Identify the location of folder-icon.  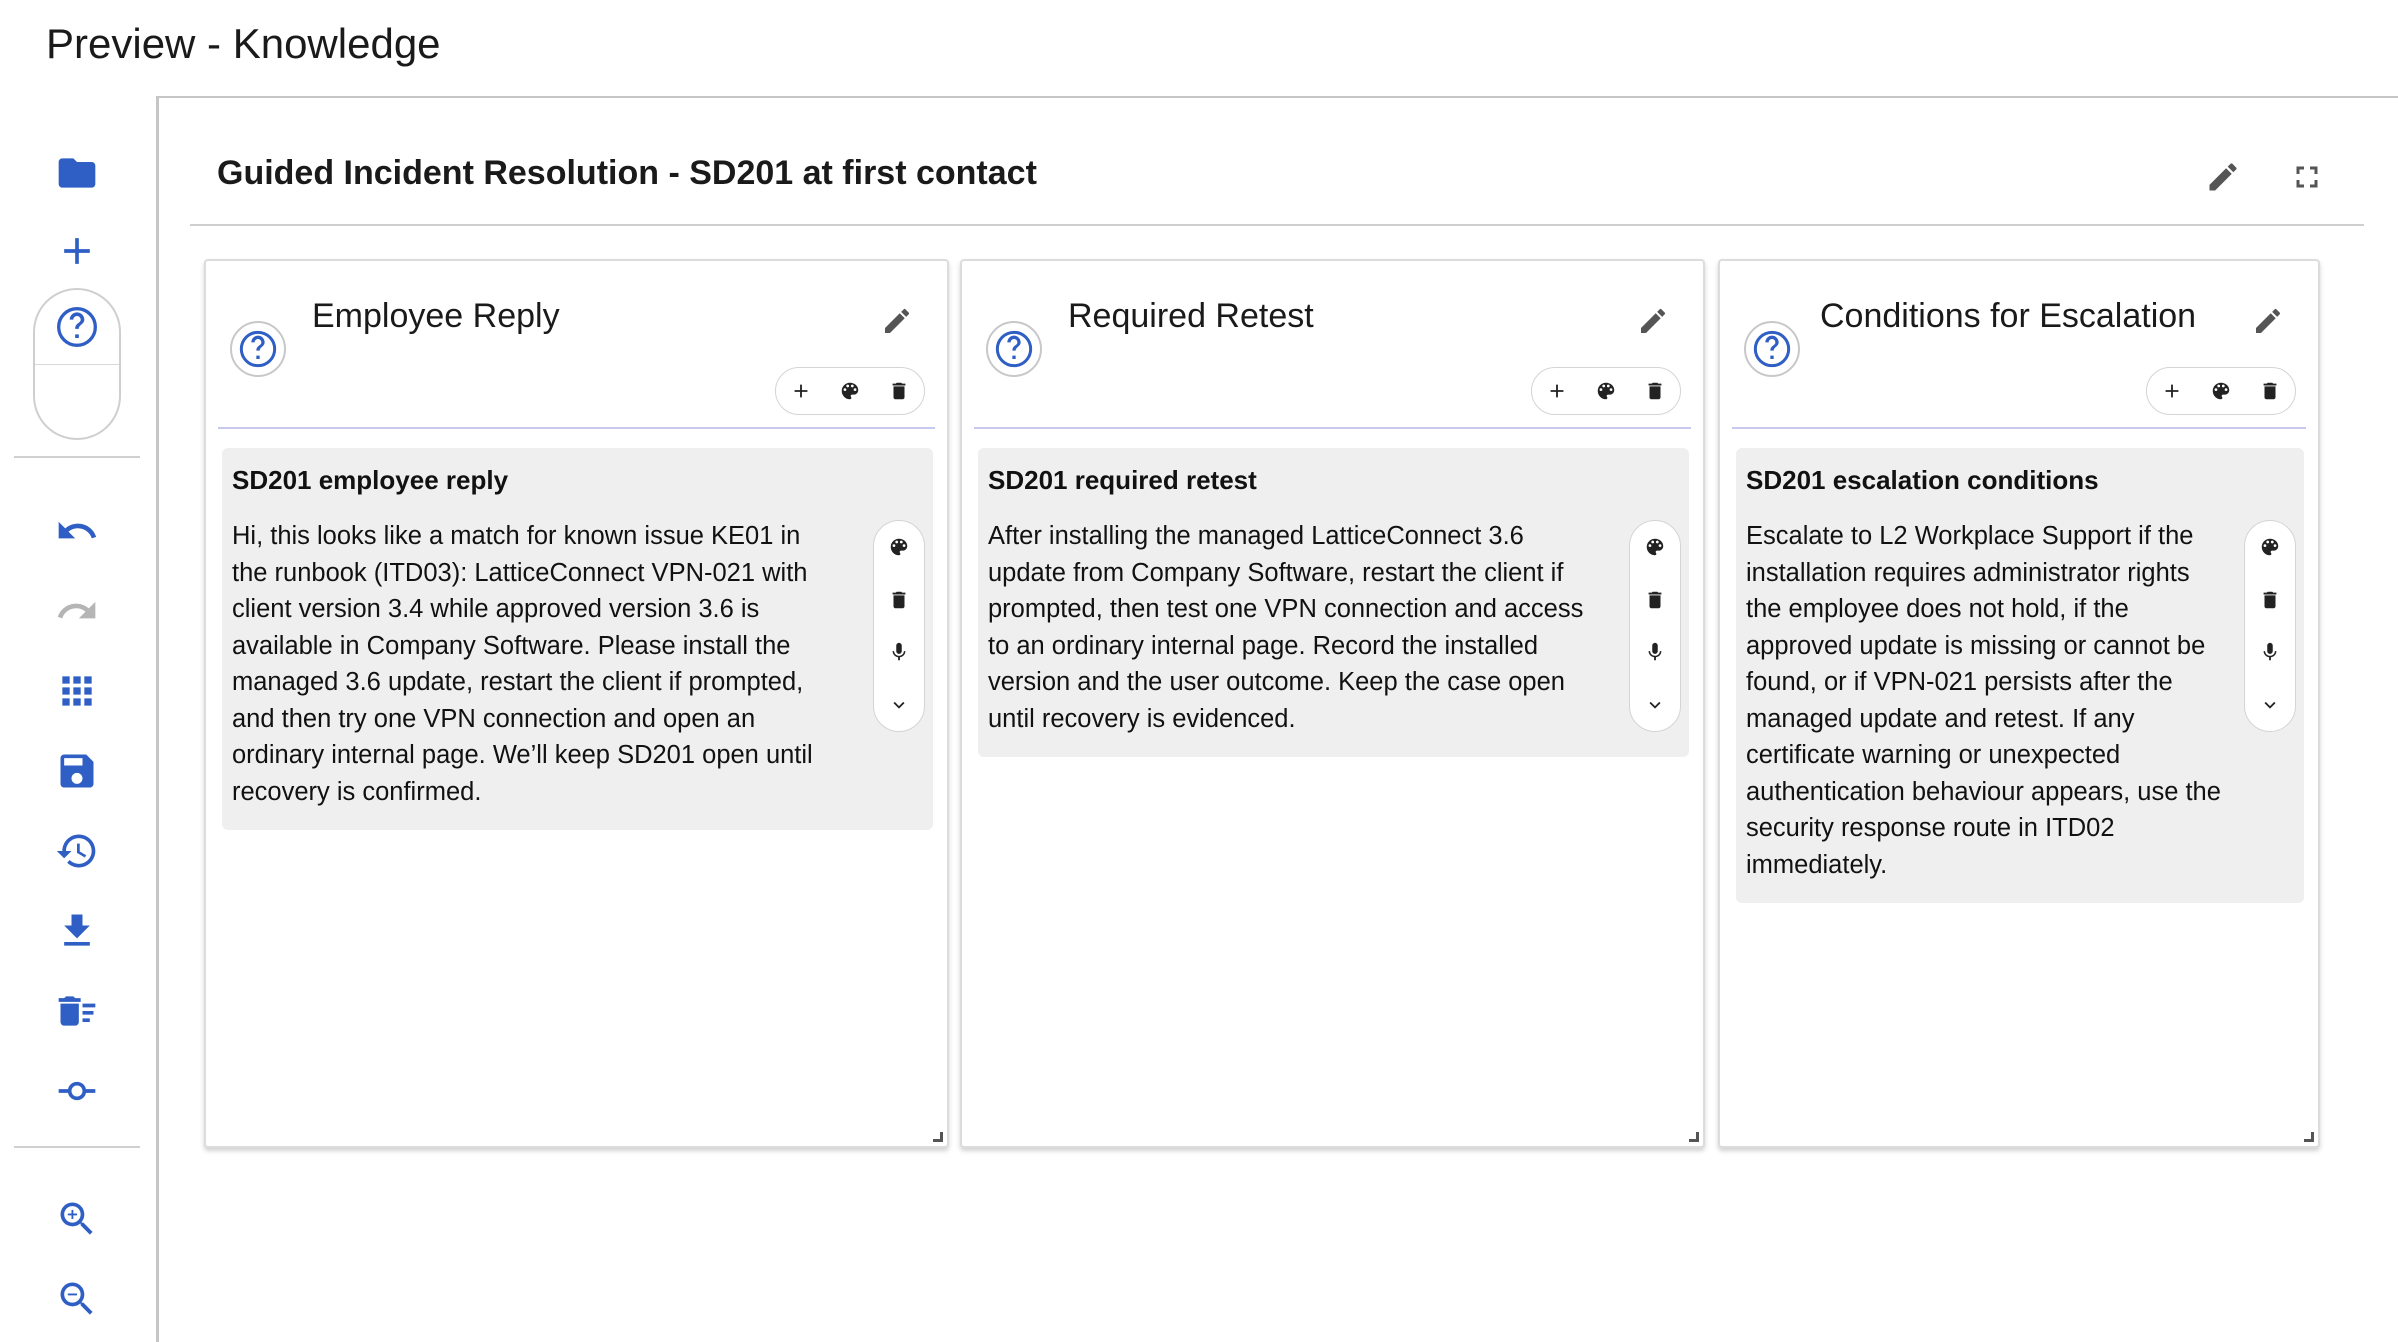
(77, 173).